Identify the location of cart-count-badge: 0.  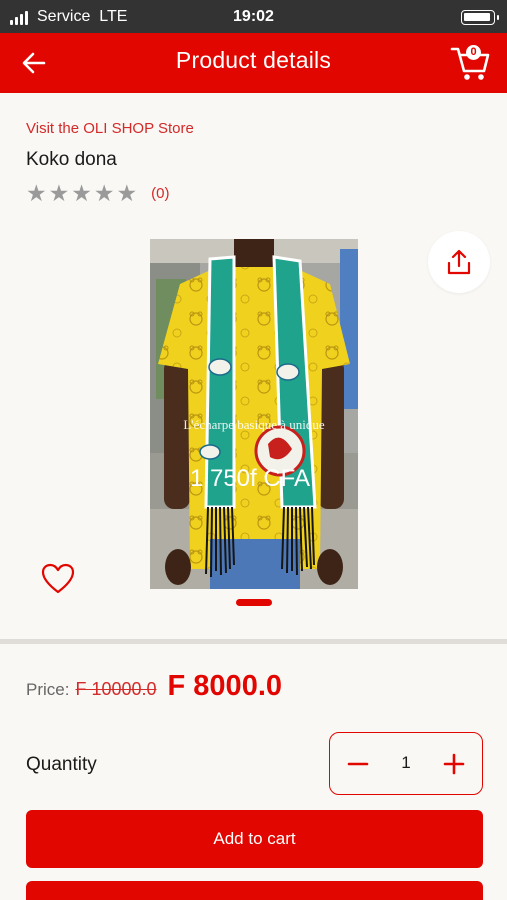
(473, 52).